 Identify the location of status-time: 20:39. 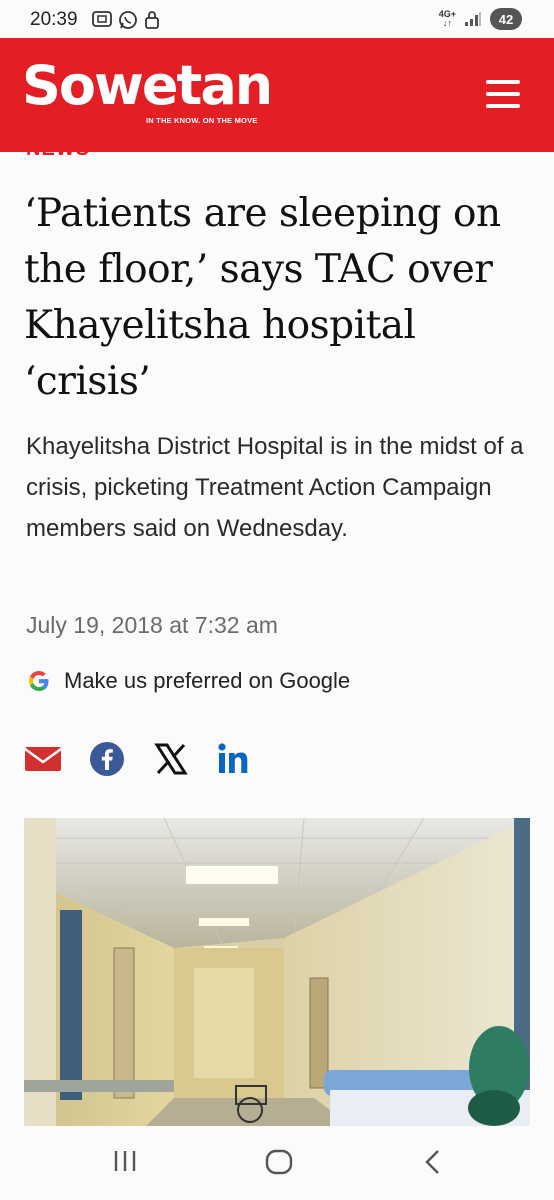
(54, 19).